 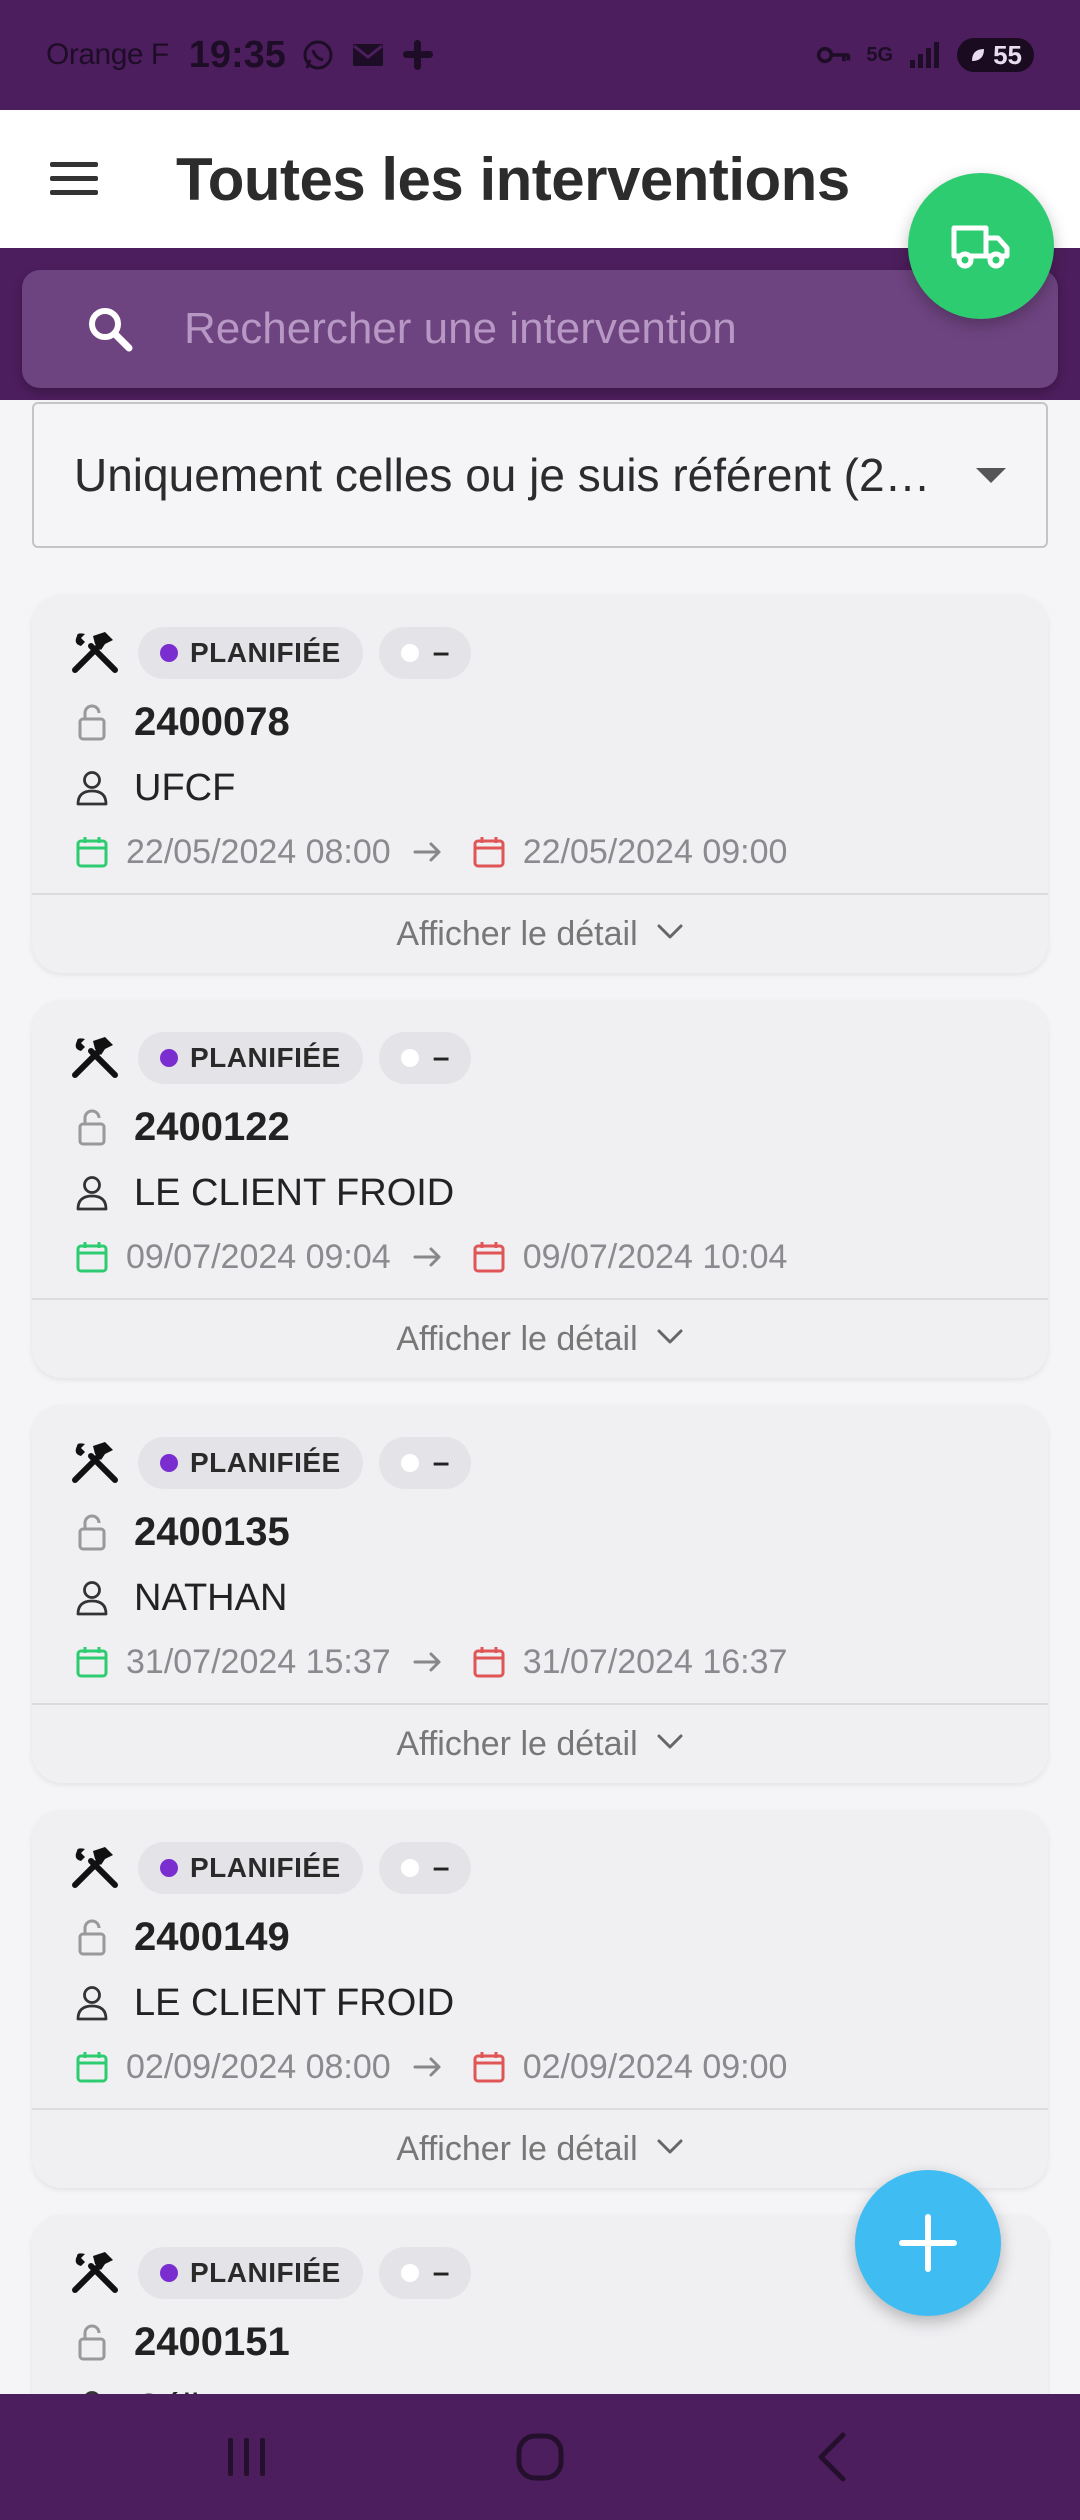 I want to click on battery-saver-icon, so click(x=978, y=55).